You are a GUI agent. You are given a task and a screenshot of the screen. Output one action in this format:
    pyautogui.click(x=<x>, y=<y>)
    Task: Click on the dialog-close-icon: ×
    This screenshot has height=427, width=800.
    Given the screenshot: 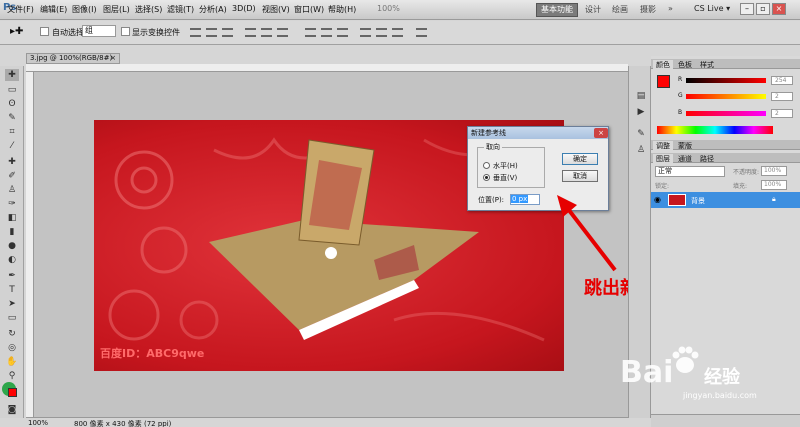 What is the action you would take?
    pyautogui.click(x=601, y=133)
    